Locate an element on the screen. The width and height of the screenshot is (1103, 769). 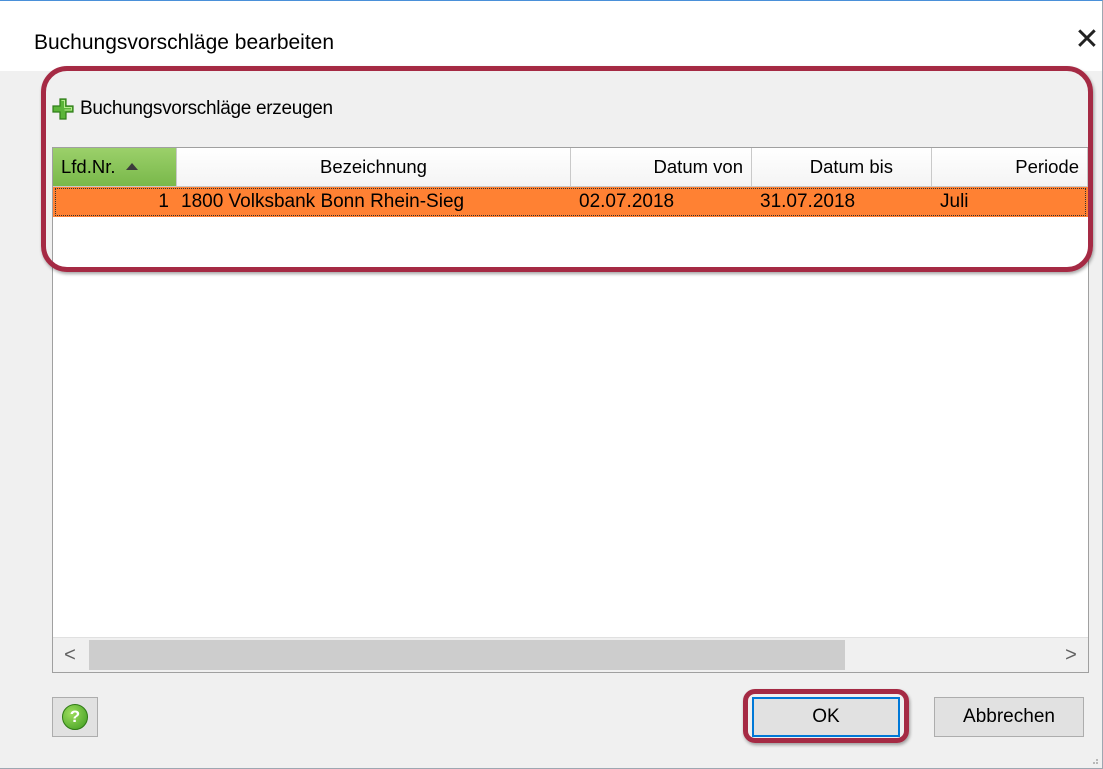
column-label: Lfd.Nr. is located at coordinates (88, 166).